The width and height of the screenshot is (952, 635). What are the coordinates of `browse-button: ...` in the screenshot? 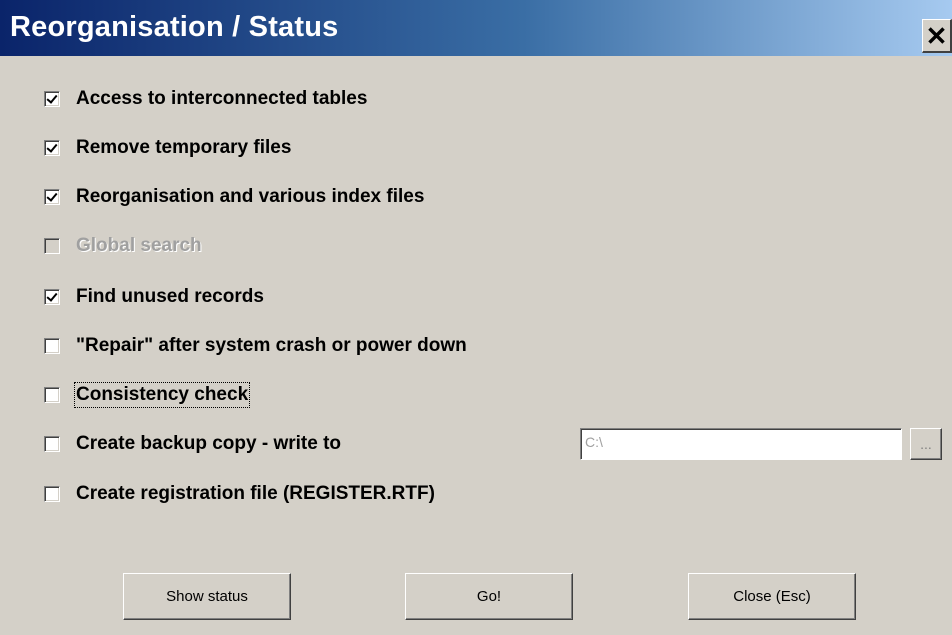 It's located at (926, 444).